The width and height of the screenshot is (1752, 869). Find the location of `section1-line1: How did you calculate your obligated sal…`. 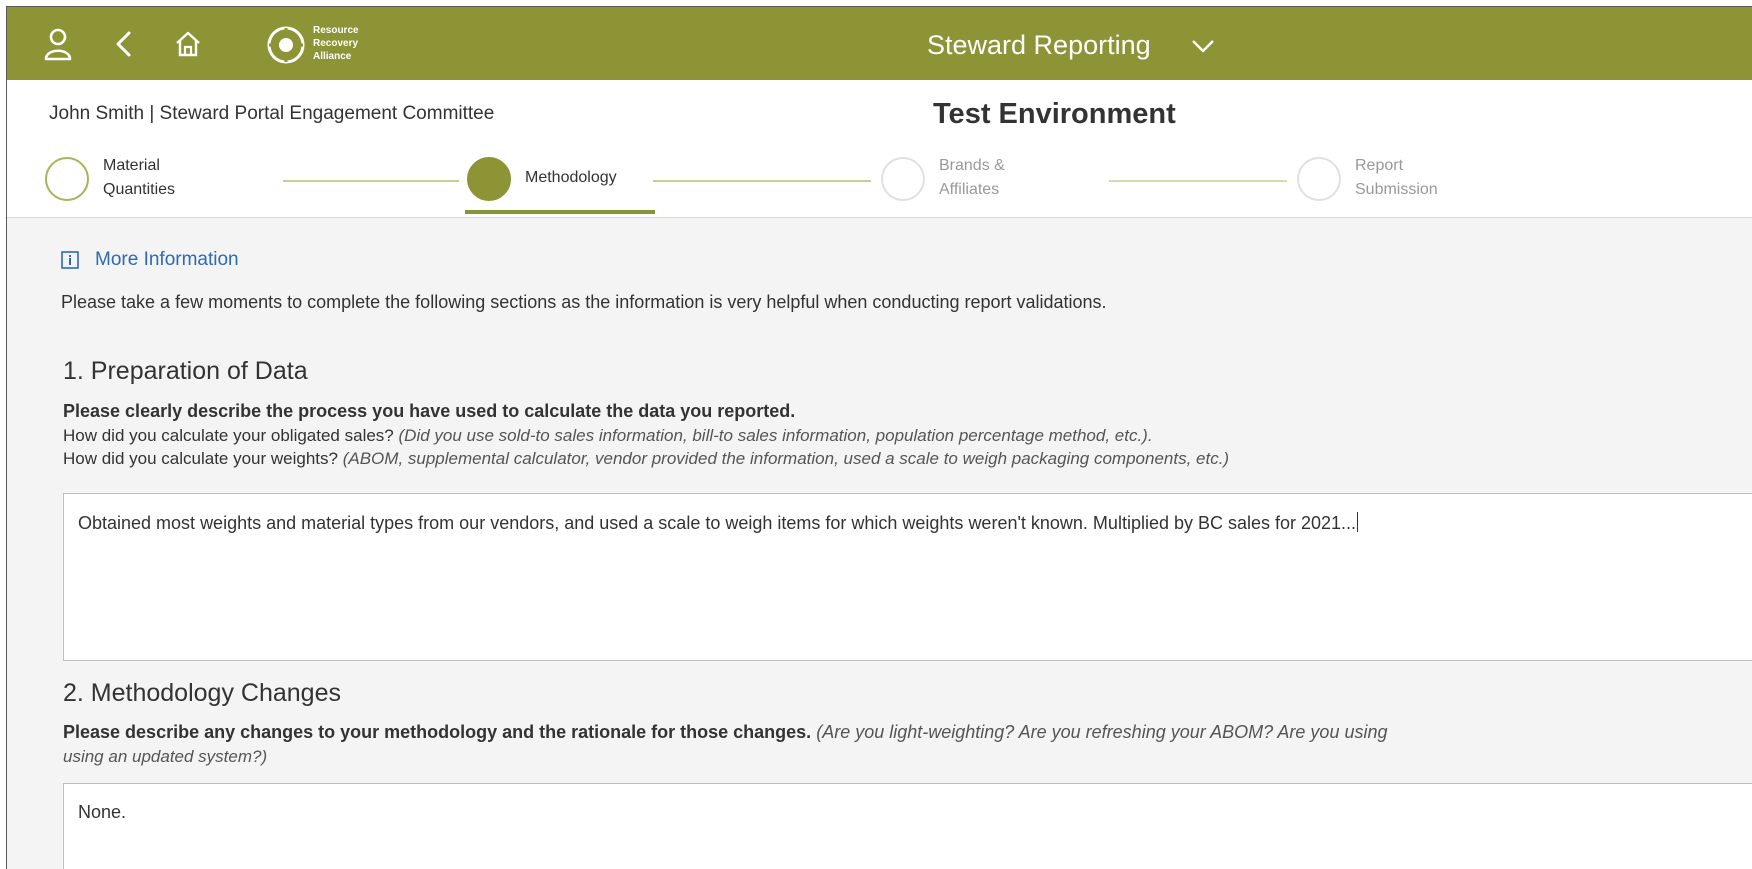

section1-line1: How did you calculate your obligated sal… is located at coordinates (608, 435).